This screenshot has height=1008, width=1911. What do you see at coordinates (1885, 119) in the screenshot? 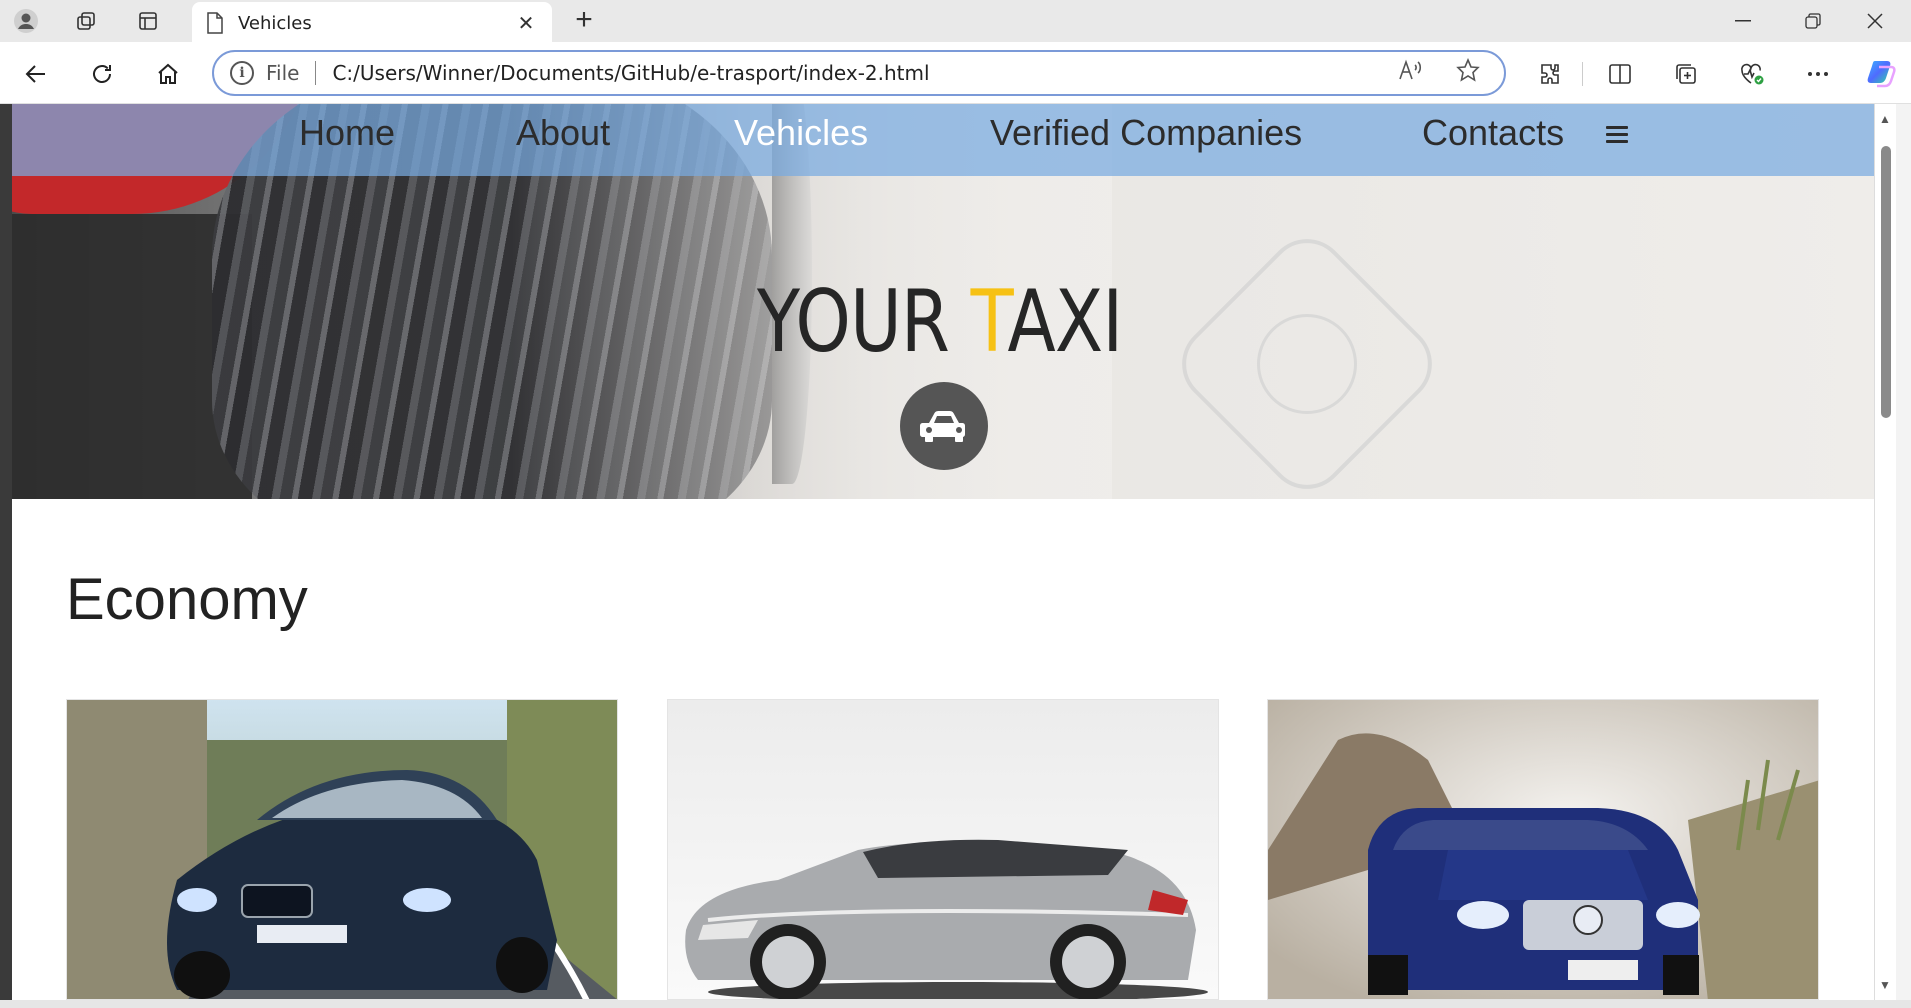
I see `scroll-up-arrow-icon: ▲` at bounding box center [1885, 119].